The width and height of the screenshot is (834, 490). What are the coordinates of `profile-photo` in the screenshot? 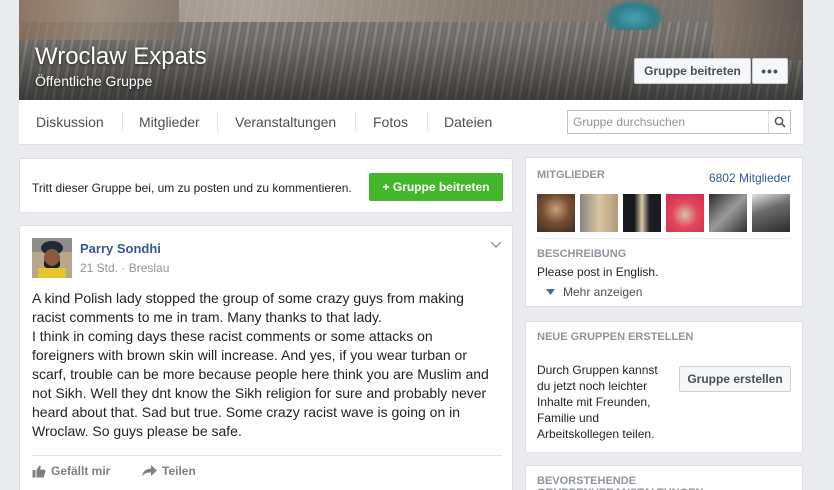 It's located at (52, 258).